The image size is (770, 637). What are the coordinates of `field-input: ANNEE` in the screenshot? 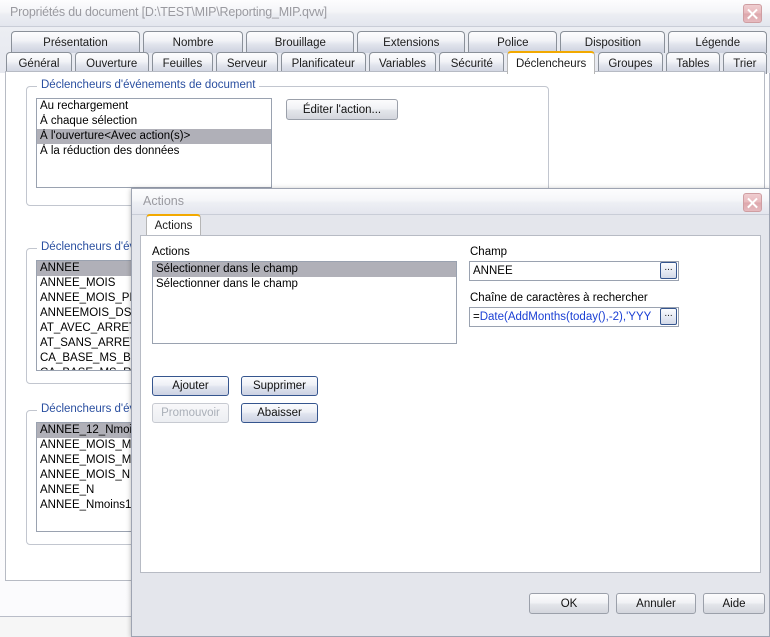 It's located at (574, 271).